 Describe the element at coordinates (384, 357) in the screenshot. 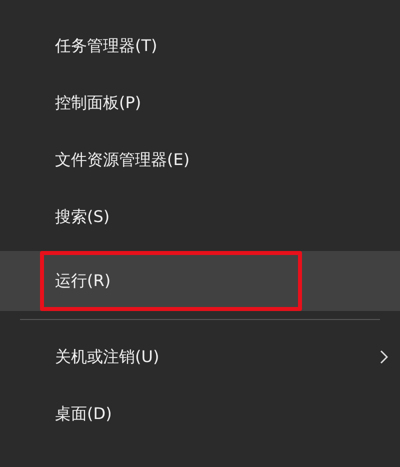

I see `chevron-right-icon` at that location.